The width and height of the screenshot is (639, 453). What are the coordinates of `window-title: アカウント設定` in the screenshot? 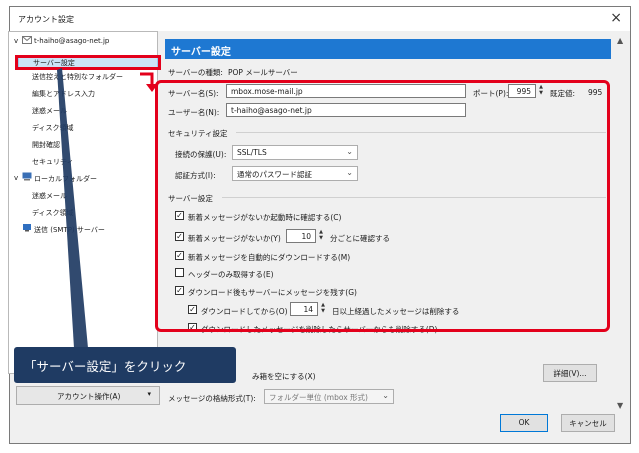 It's located at (46, 19).